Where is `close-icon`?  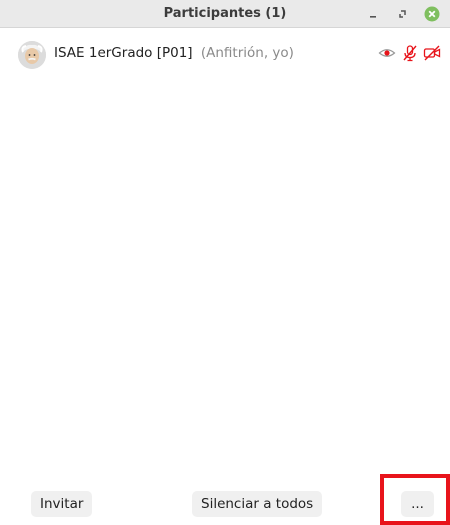
close-icon is located at coordinates (432, 14).